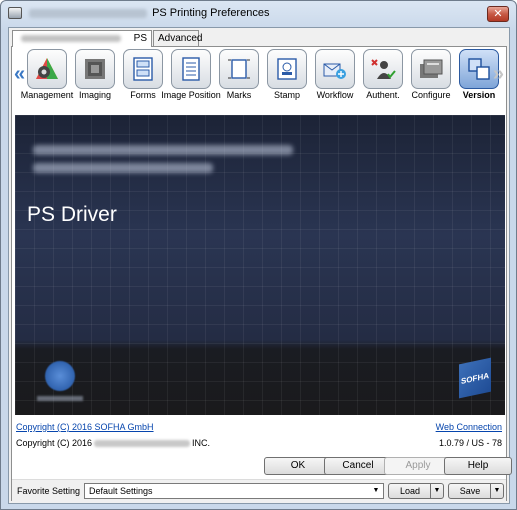 Image resolution: width=517 pixels, height=510 pixels. I want to click on tab-ps-label: PS, so click(140, 38).